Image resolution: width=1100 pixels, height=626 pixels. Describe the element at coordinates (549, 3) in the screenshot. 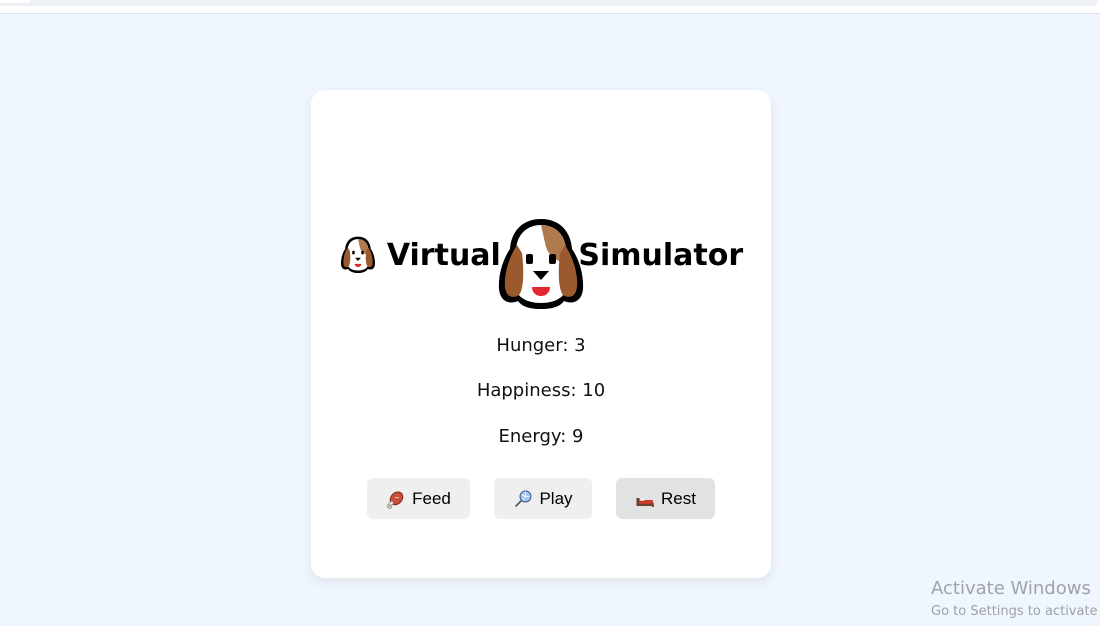

I see `address-bar-edge` at that location.